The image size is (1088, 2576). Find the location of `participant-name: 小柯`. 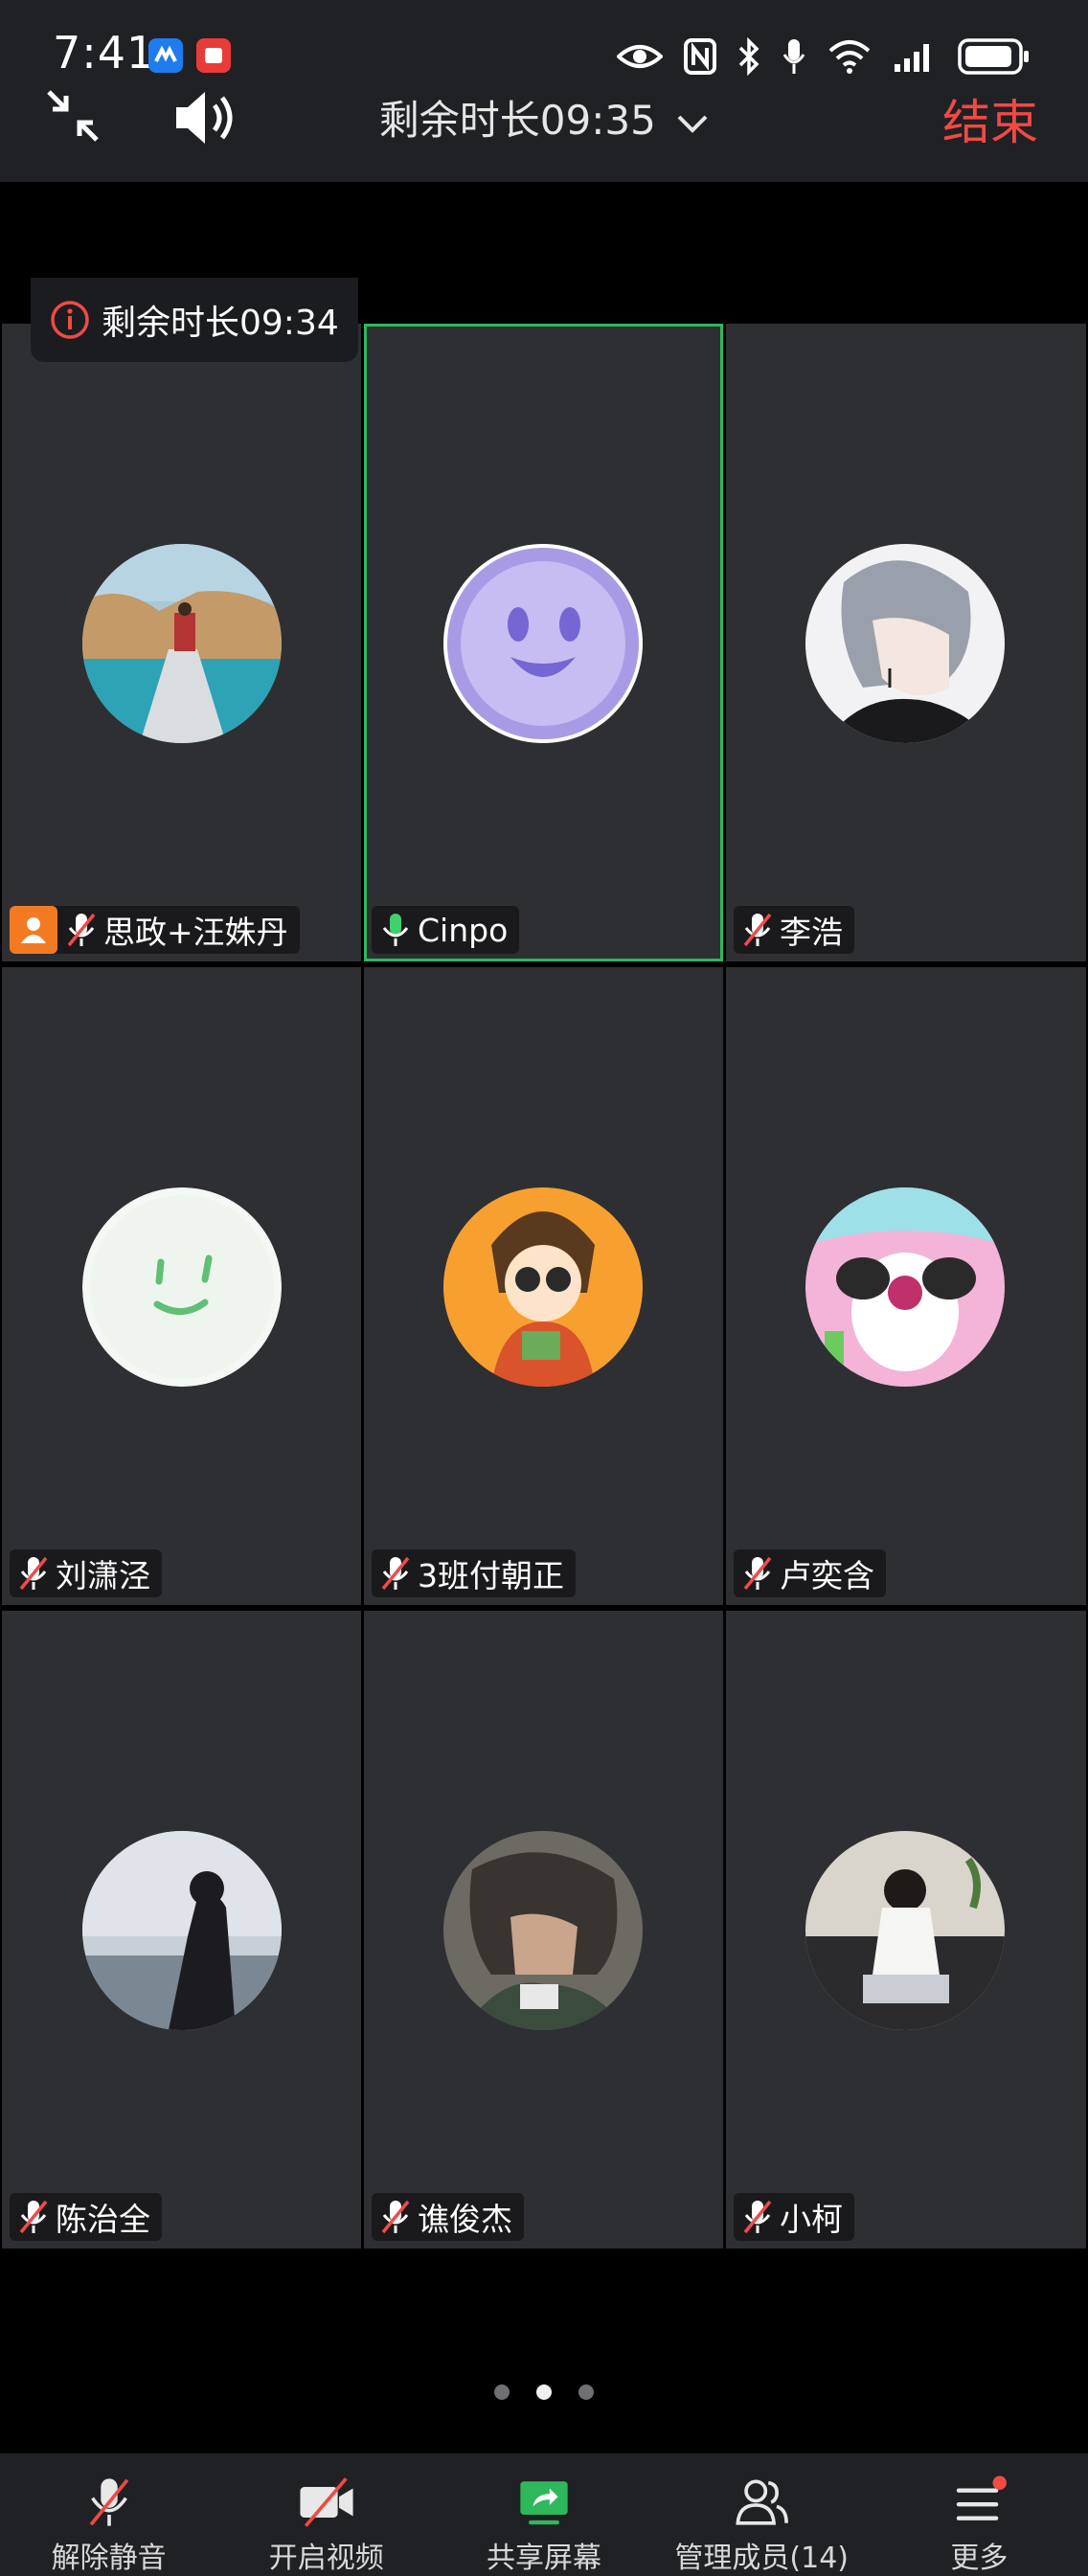

participant-name: 小柯 is located at coordinates (811, 2219).